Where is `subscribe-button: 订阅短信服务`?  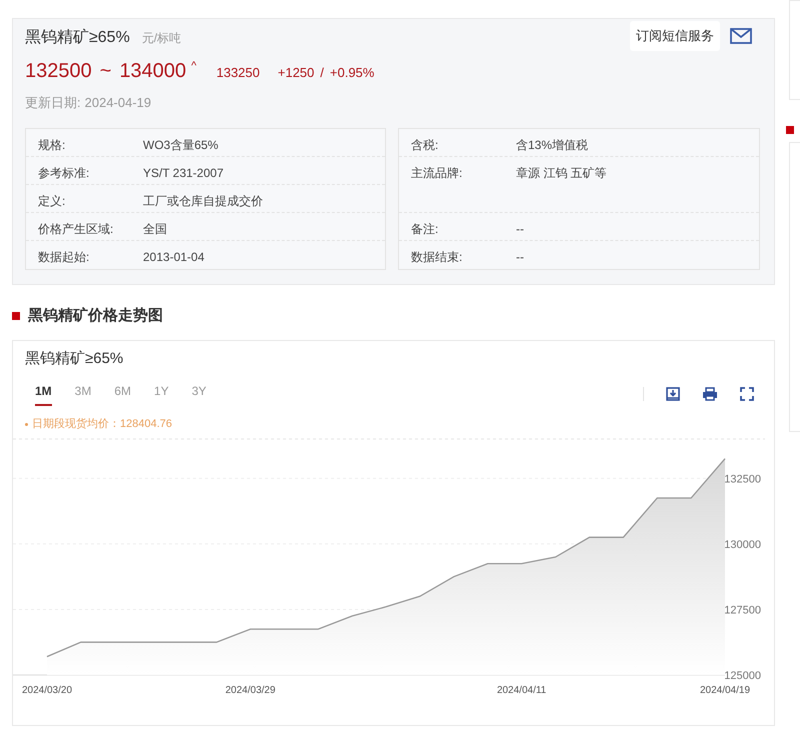 subscribe-button: 订阅短信服务 is located at coordinates (675, 36).